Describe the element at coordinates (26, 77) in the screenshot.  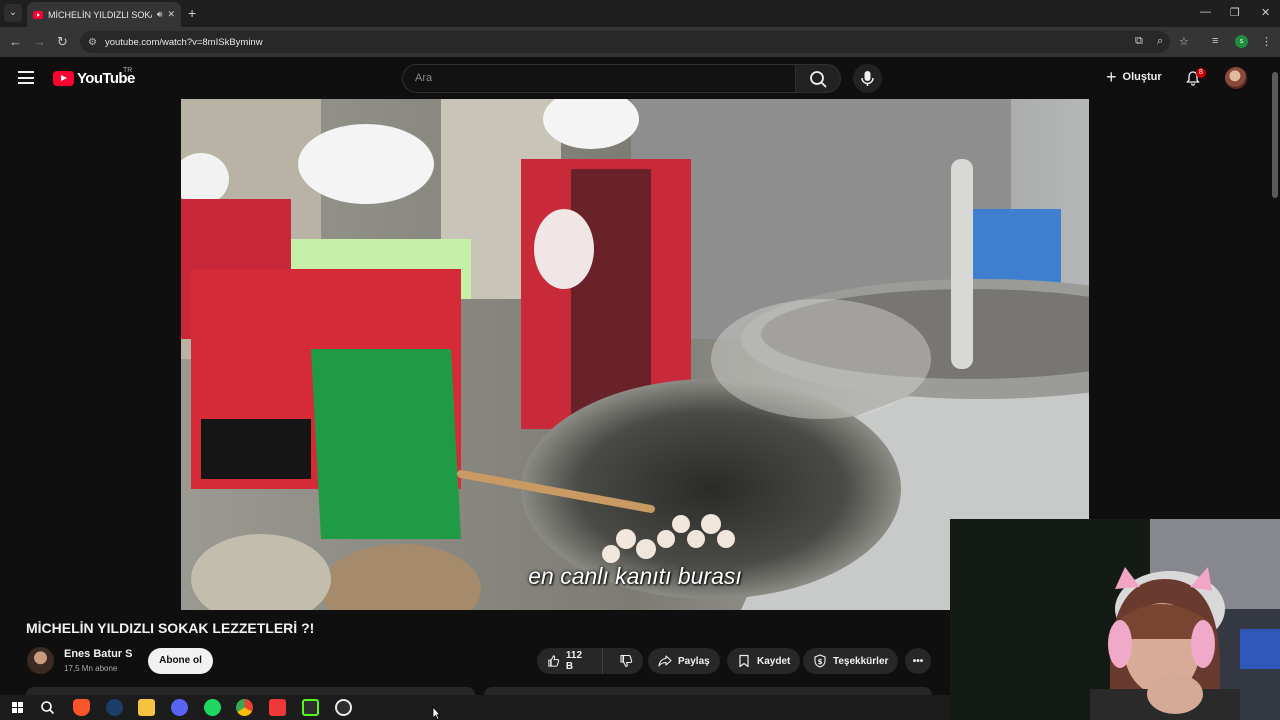
I see `hamburger-menu-icon` at that location.